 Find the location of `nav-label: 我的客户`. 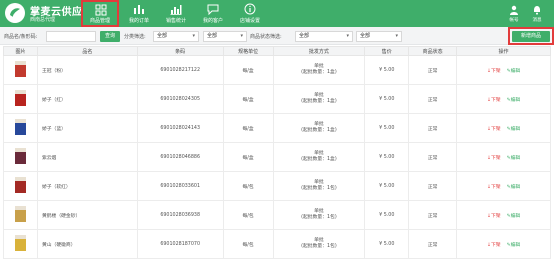

nav-label: 我的客户 is located at coordinates (212, 21).